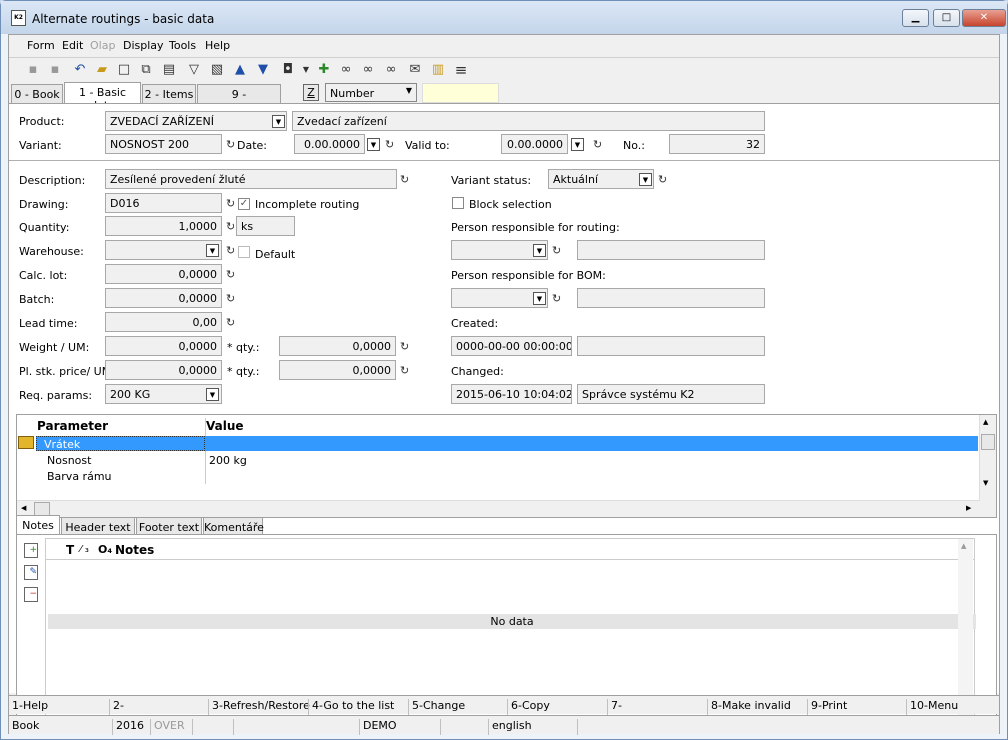 The image size is (1008, 740). Describe the element at coordinates (41, 45) in the screenshot. I see `menu-form: Form` at that location.